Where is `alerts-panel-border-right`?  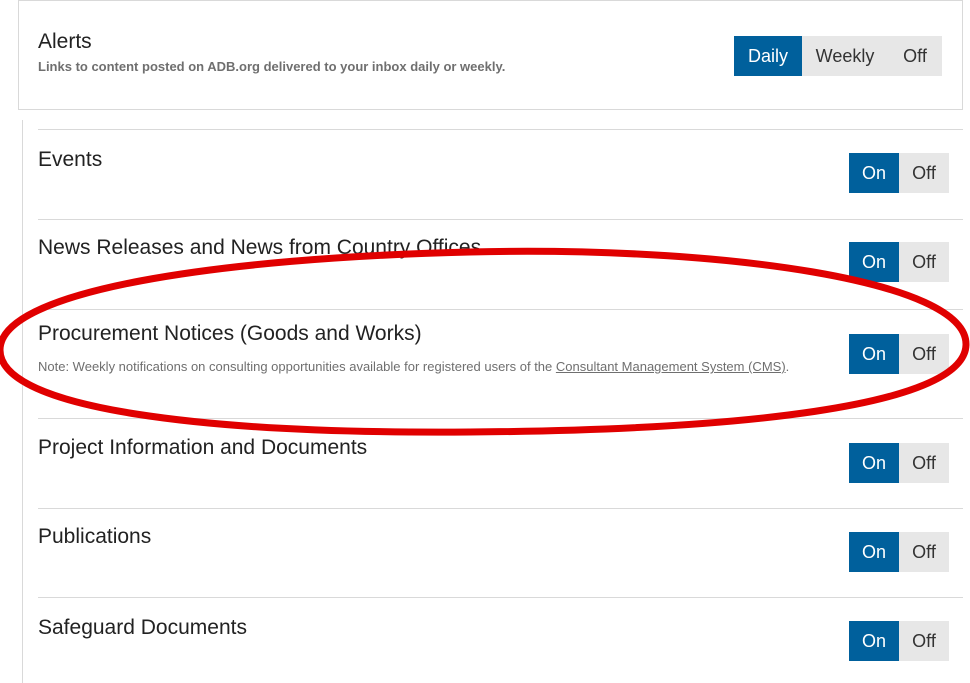
alerts-panel-border-right is located at coordinates (962, 55).